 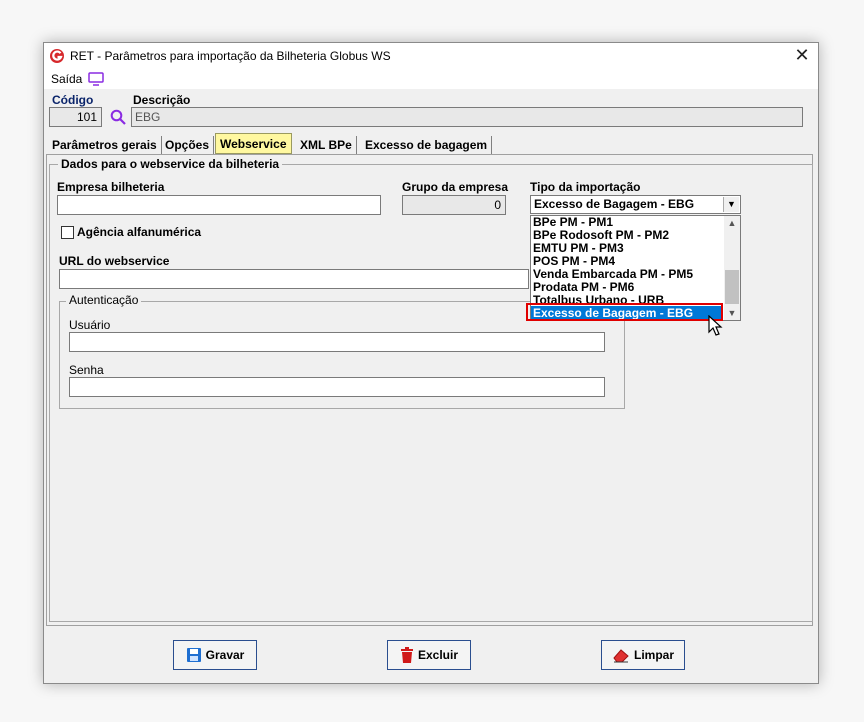 I want to click on webservice-group-title: Dados para o webservice da bilheteria, so click(x=170, y=164).